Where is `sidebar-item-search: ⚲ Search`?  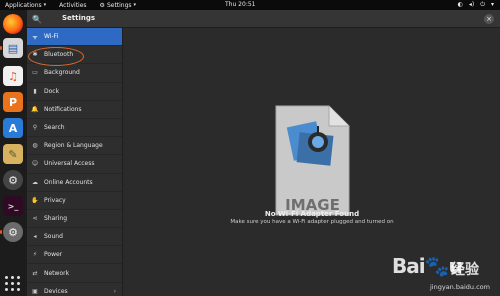
sidebar-item-search: ⚲ Search is located at coordinates (74, 128).